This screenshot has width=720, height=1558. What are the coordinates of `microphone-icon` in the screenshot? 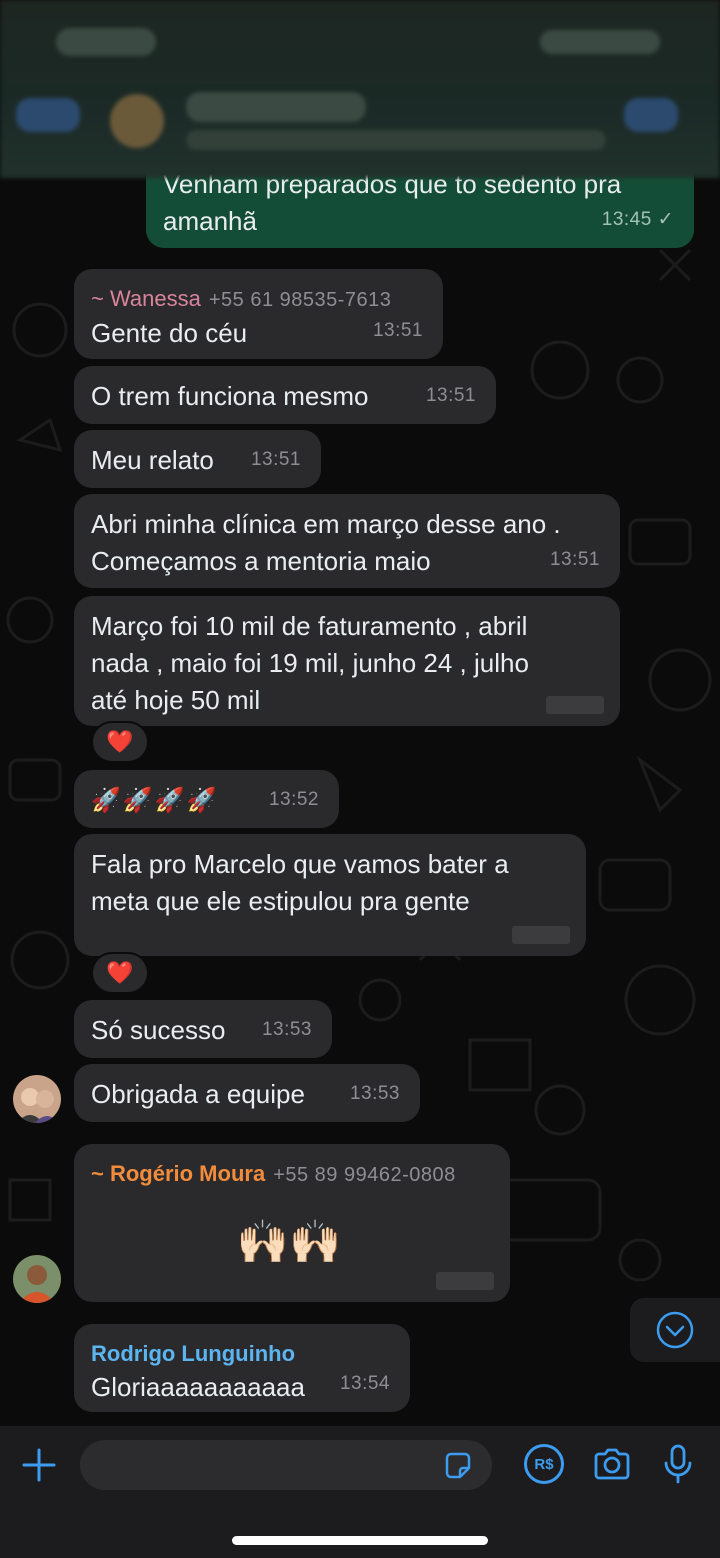 It's located at (678, 1464).